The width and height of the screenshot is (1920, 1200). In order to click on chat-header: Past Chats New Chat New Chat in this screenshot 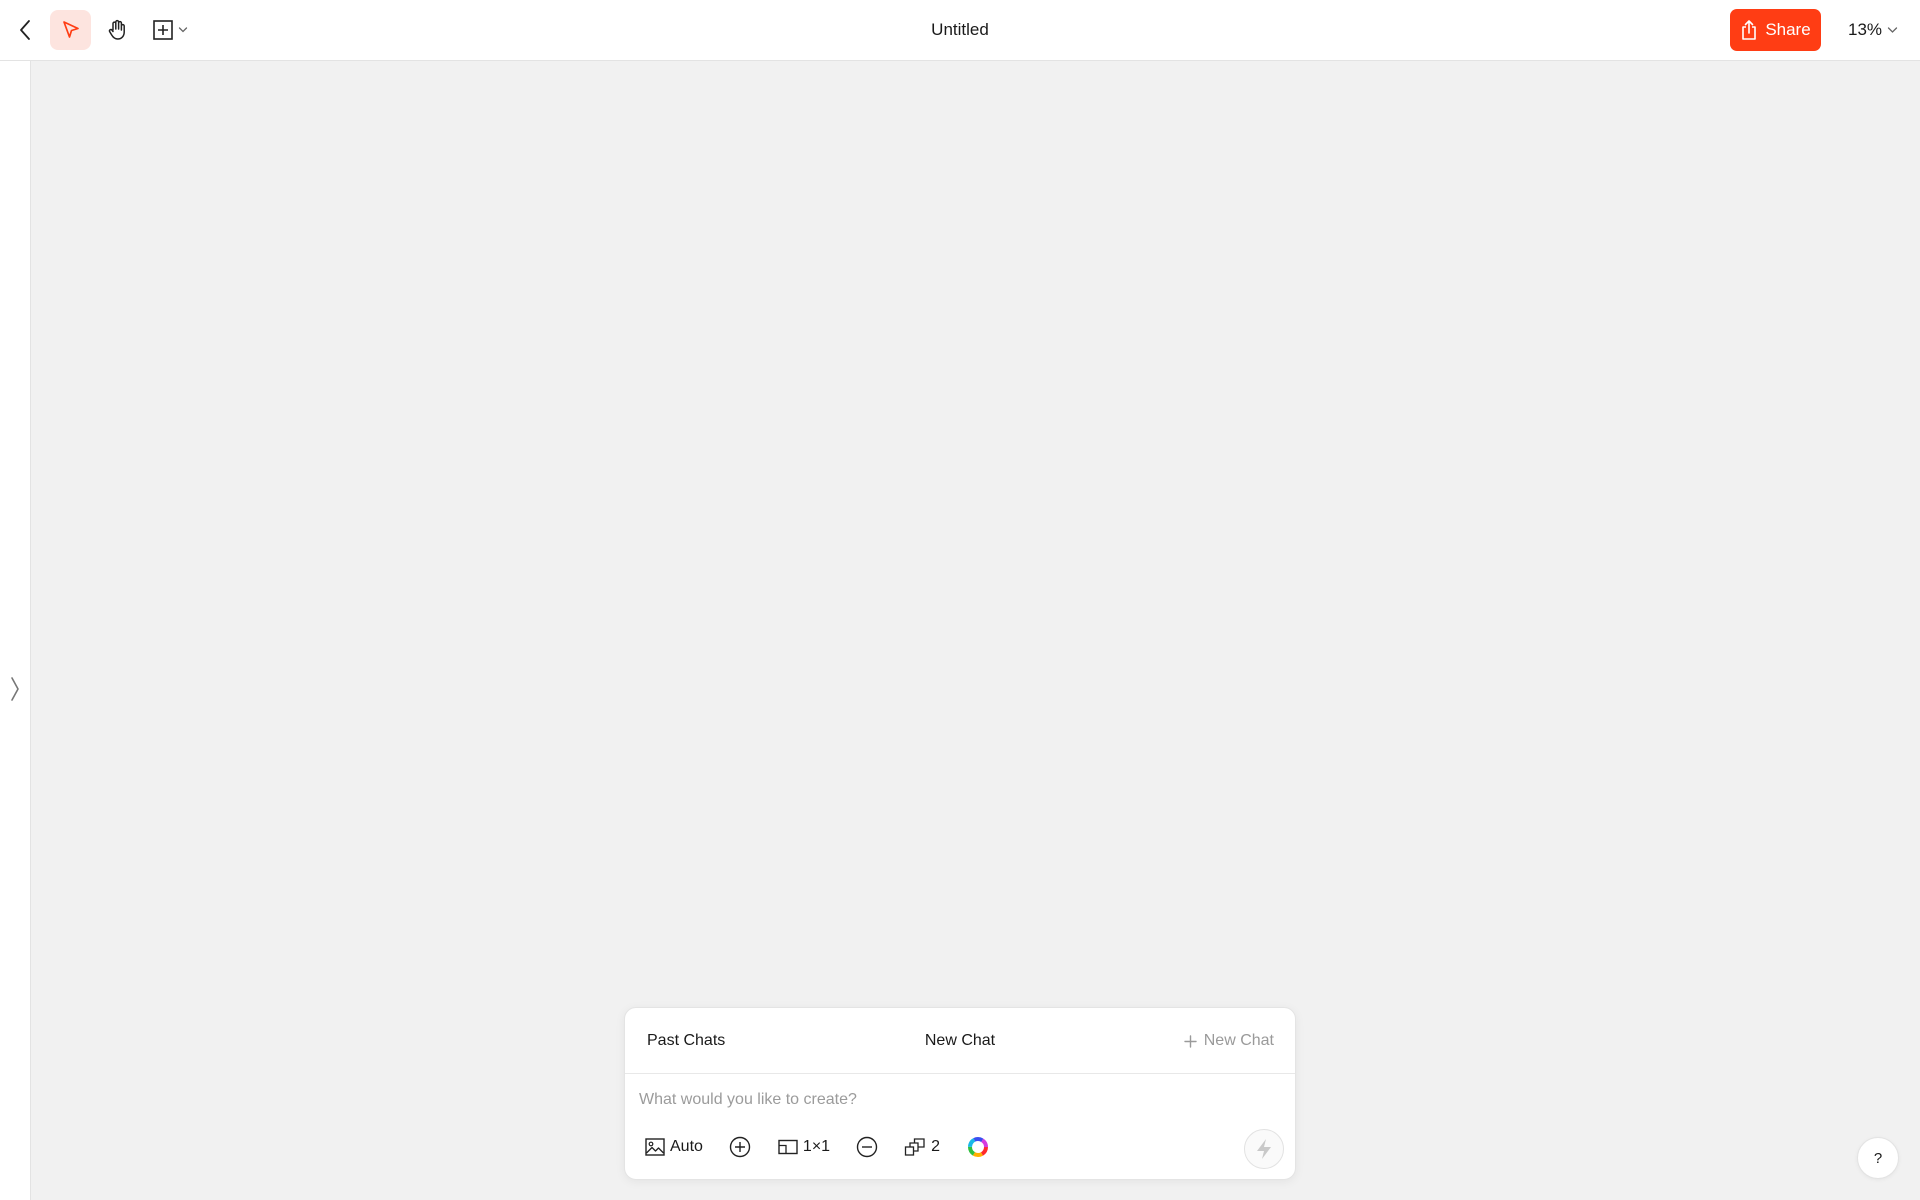, I will do `click(960, 1041)`.